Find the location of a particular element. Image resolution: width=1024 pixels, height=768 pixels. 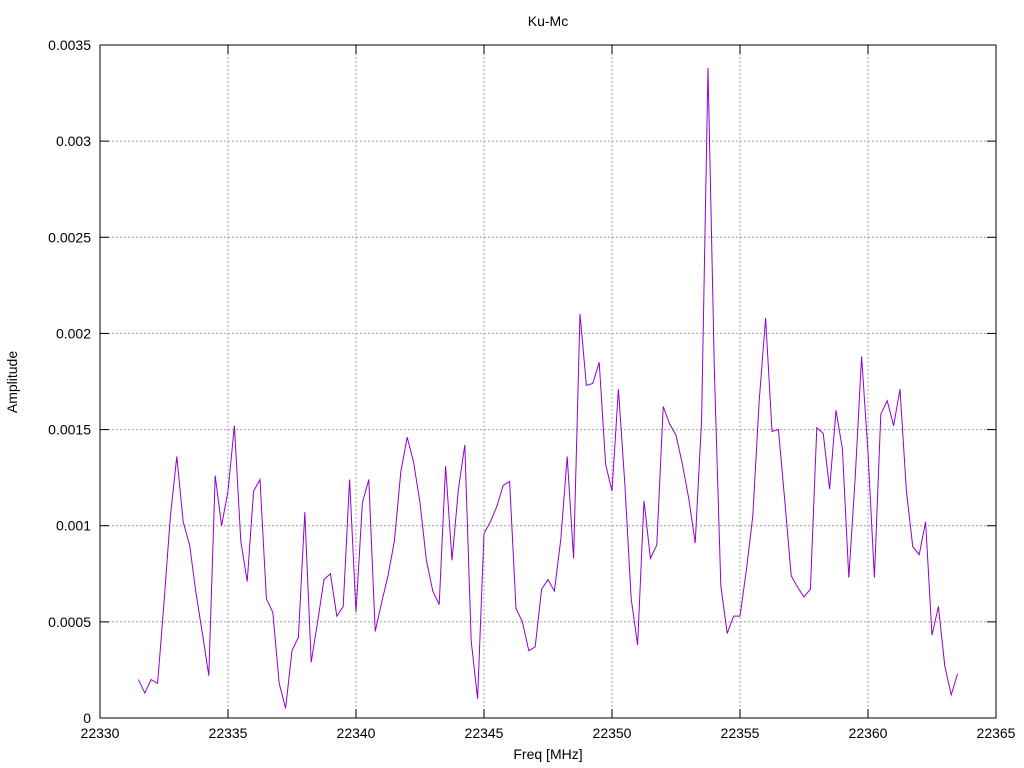

x-tick-label: 22360 is located at coordinates (868, 733).